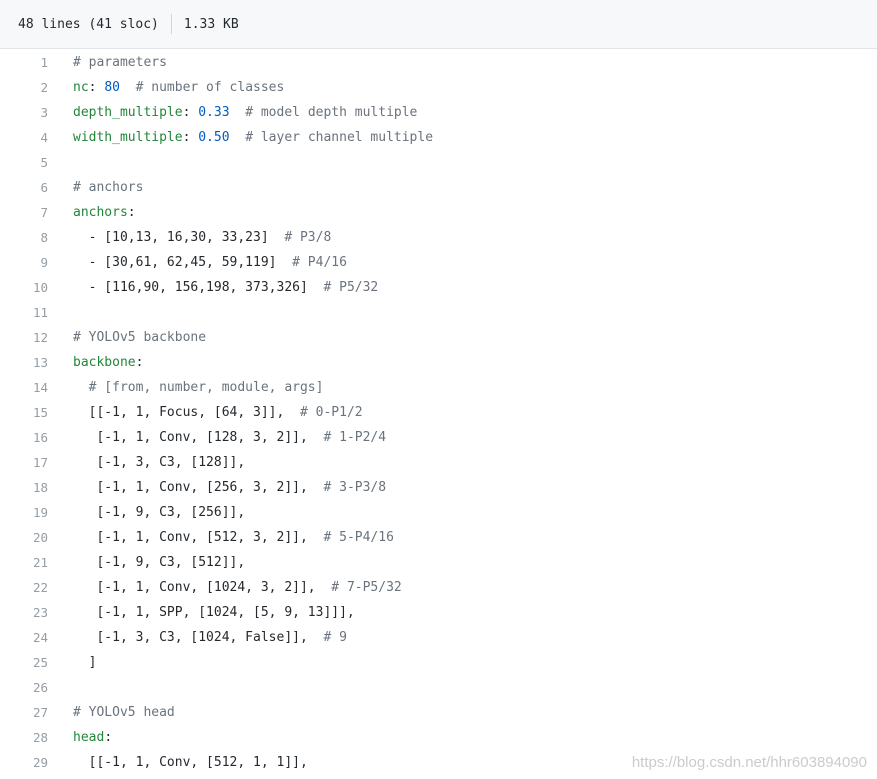  I want to click on line-number: 27, so click(24, 712).